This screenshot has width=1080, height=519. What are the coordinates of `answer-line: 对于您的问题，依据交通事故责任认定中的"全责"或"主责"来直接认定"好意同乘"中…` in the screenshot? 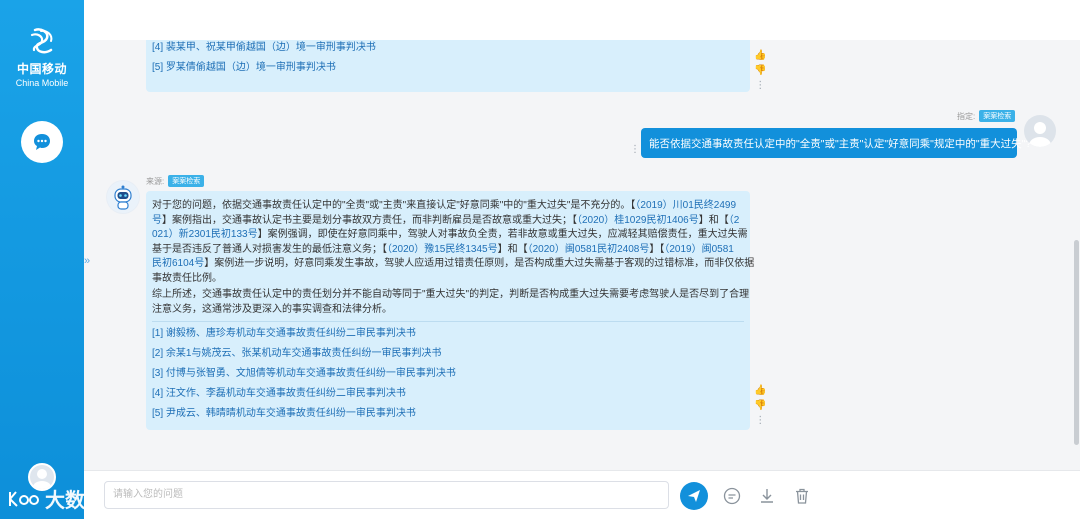 It's located at (448, 206).